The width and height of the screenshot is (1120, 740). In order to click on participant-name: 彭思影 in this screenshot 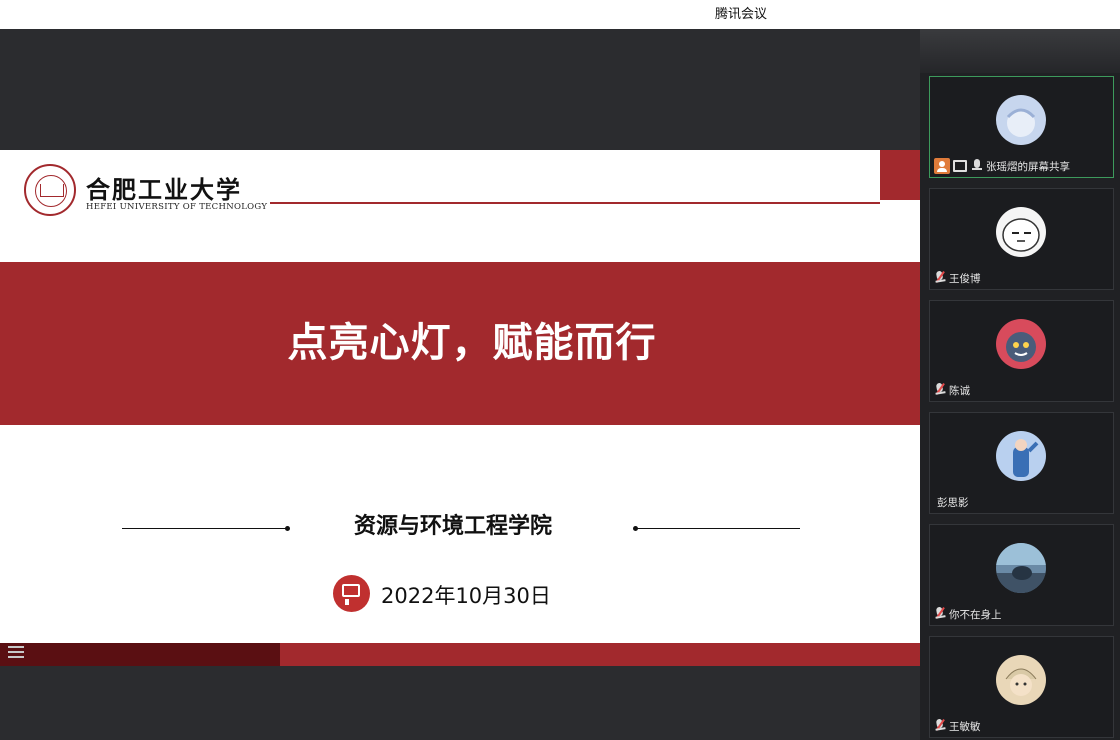, I will do `click(953, 502)`.